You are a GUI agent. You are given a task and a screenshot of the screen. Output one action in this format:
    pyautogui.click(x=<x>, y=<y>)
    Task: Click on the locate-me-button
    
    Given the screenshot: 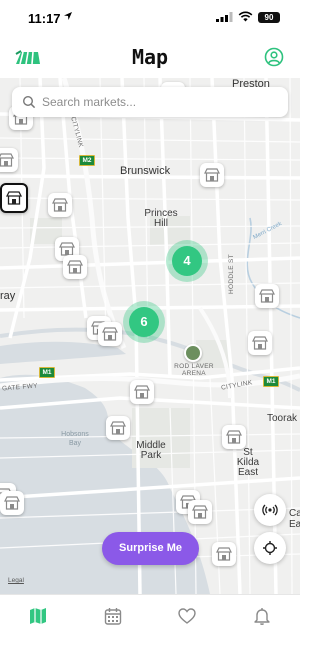 What is the action you would take?
    pyautogui.click(x=270, y=548)
    